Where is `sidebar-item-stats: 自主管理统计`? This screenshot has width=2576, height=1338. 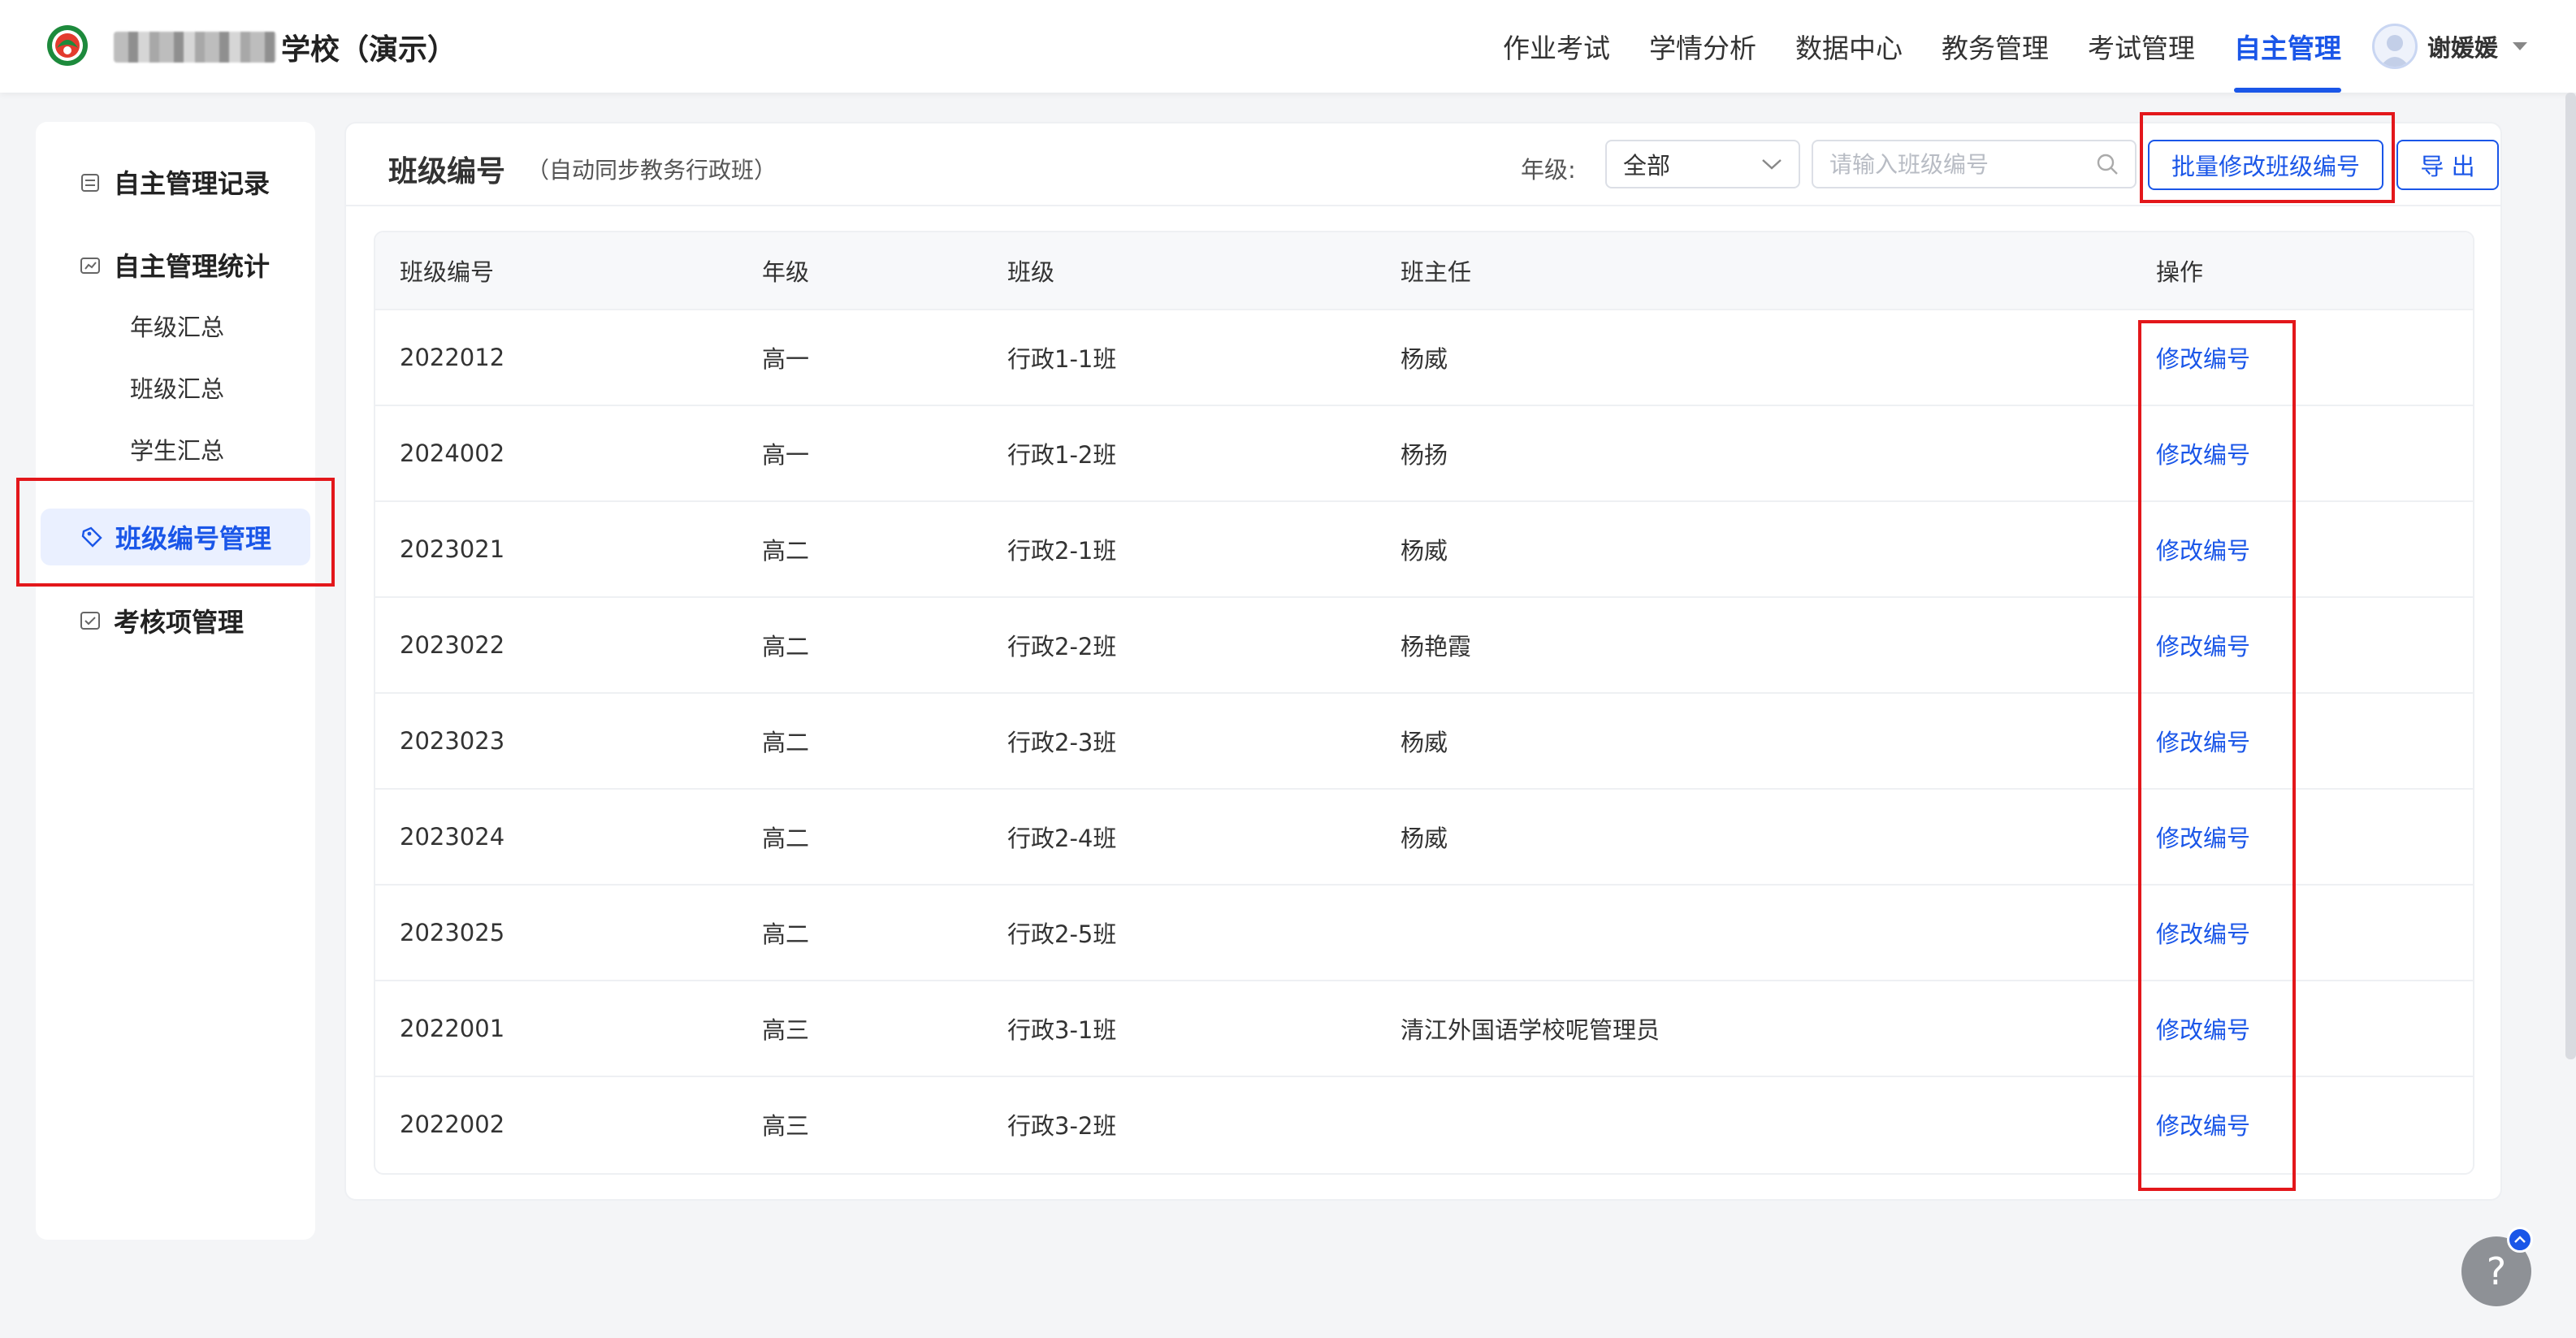 sidebar-item-stats: 自主管理统计 is located at coordinates (174, 264).